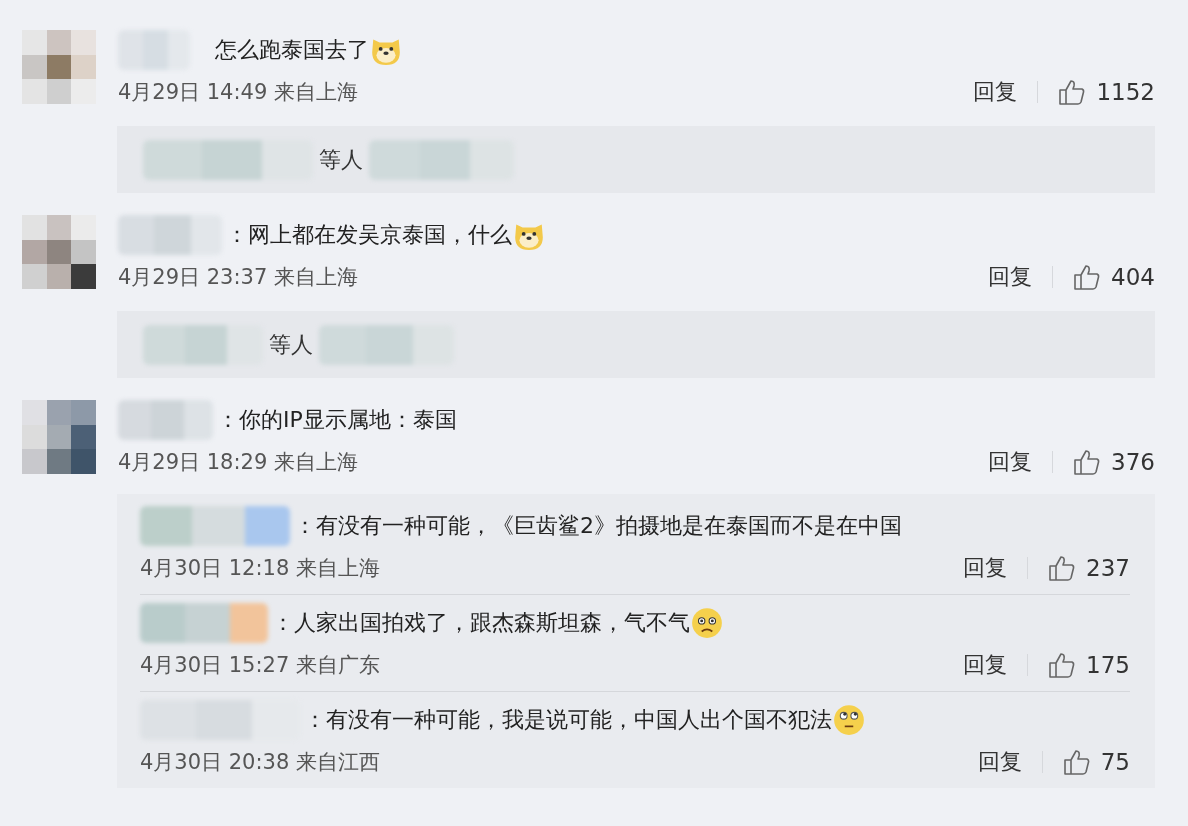 Image resolution: width=1188 pixels, height=826 pixels. What do you see at coordinates (260, 568) in the screenshot?
I see `comment-meta: 4月30日 12:18 来自上海` at bounding box center [260, 568].